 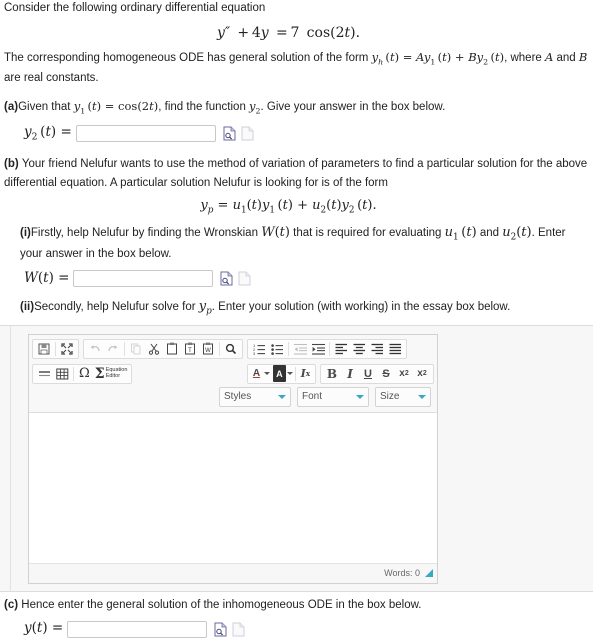 What do you see at coordinates (279, 374) in the screenshot?
I see `background-color-icon: A` at bounding box center [279, 374].